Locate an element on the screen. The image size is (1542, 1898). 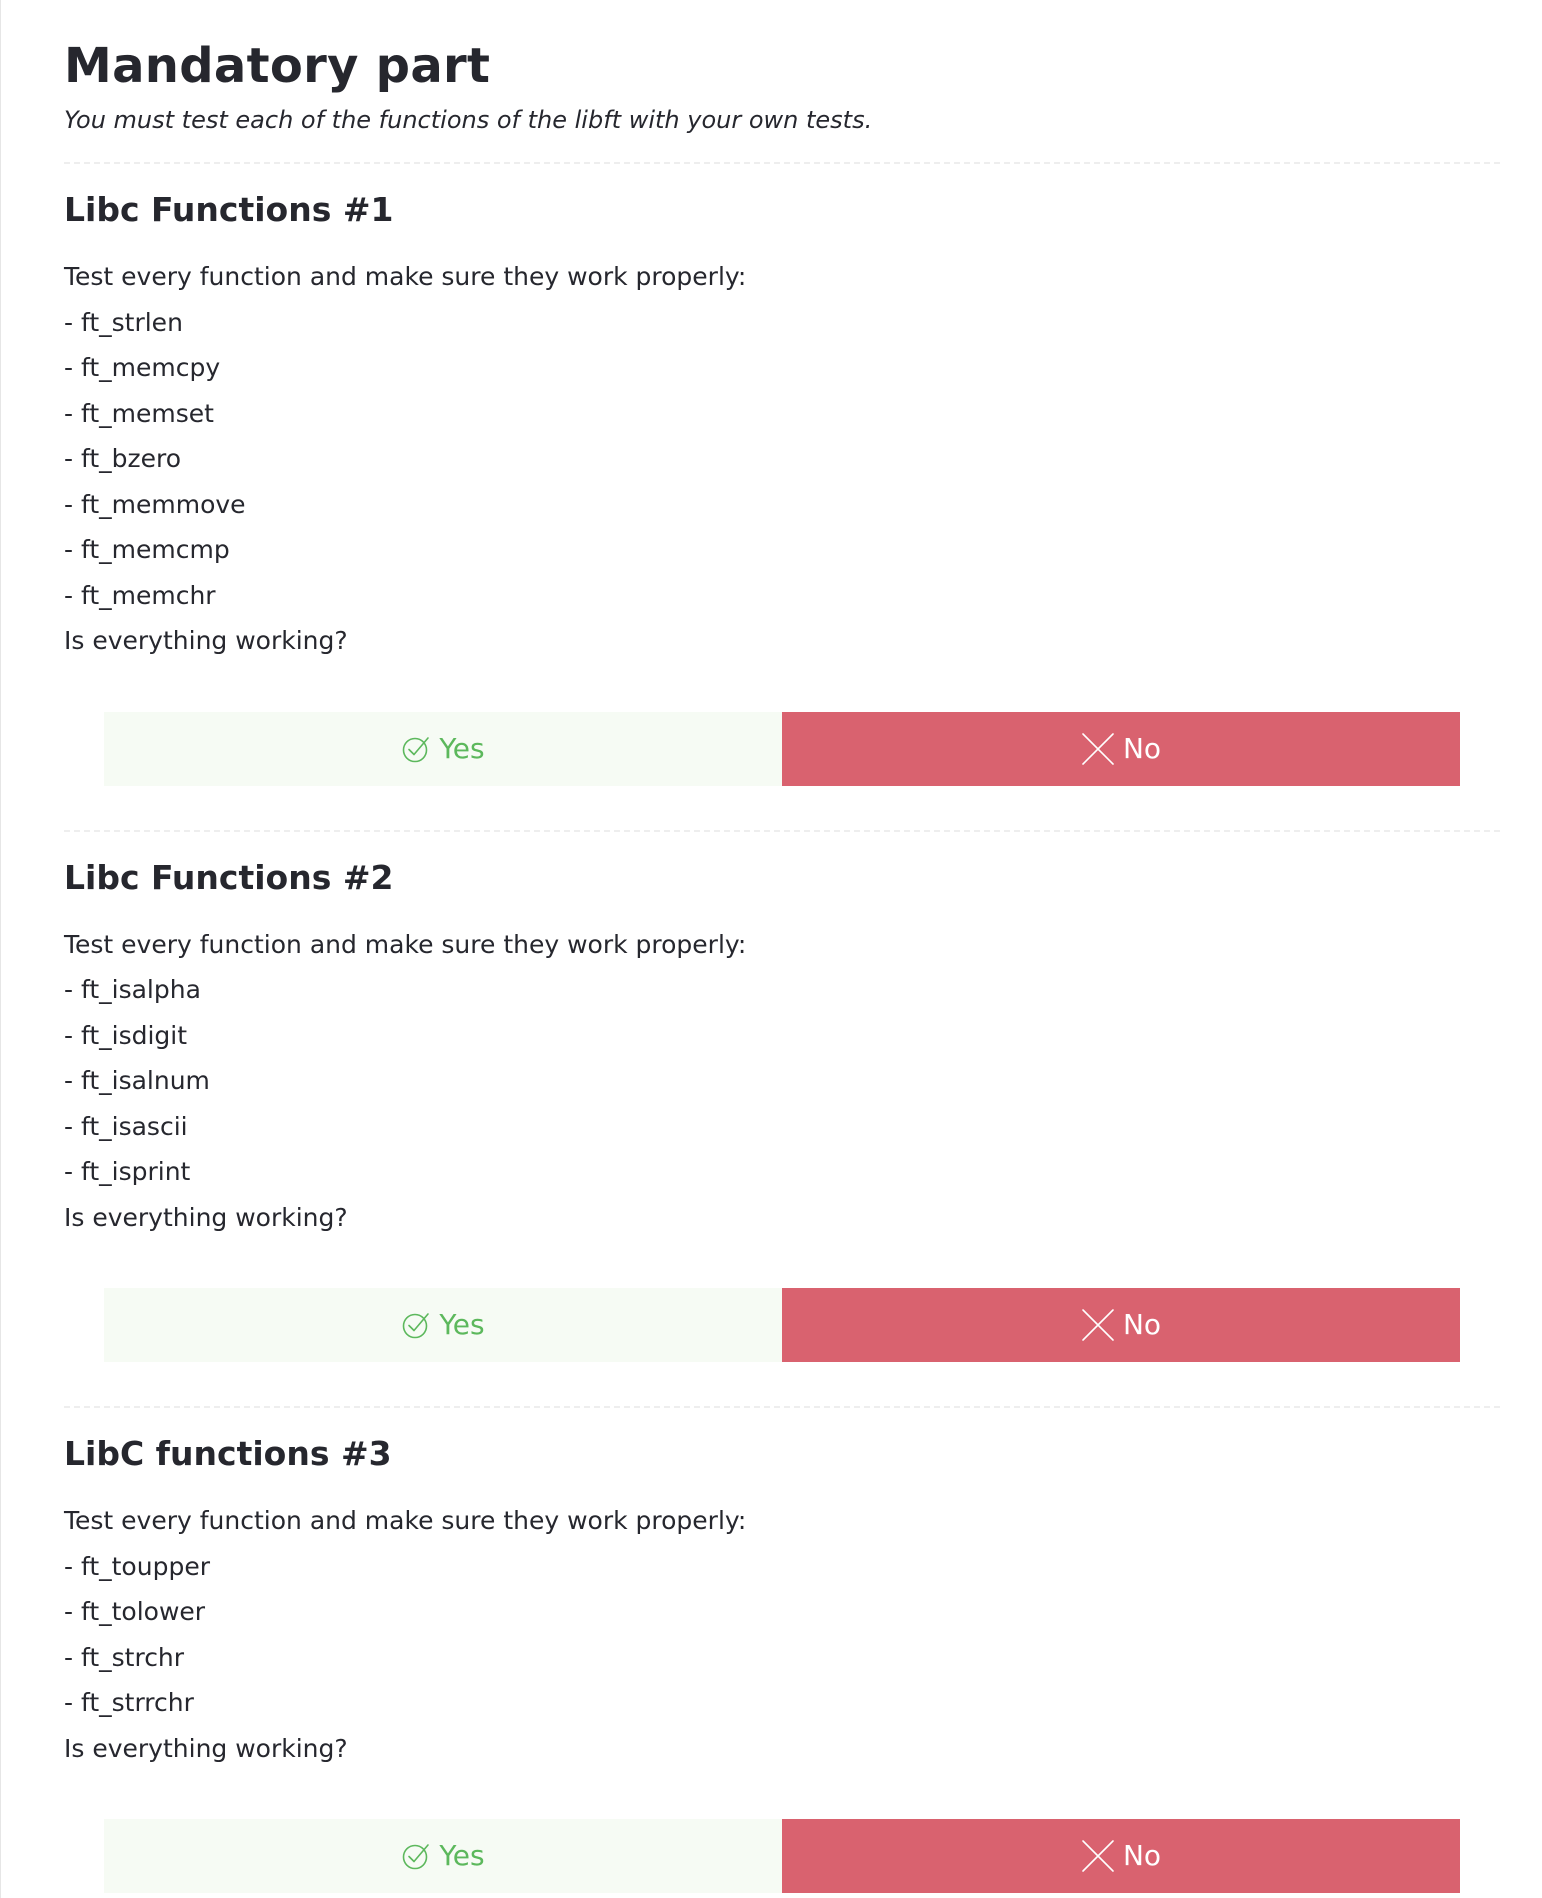
function-item: - ft_strchr is located at coordinates (124, 1657).